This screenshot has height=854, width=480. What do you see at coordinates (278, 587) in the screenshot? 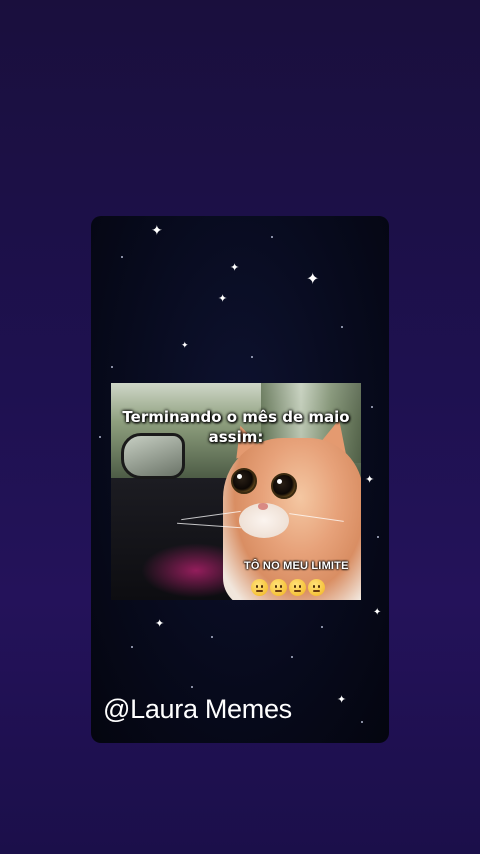
I see `pleading-face-icon` at bounding box center [278, 587].